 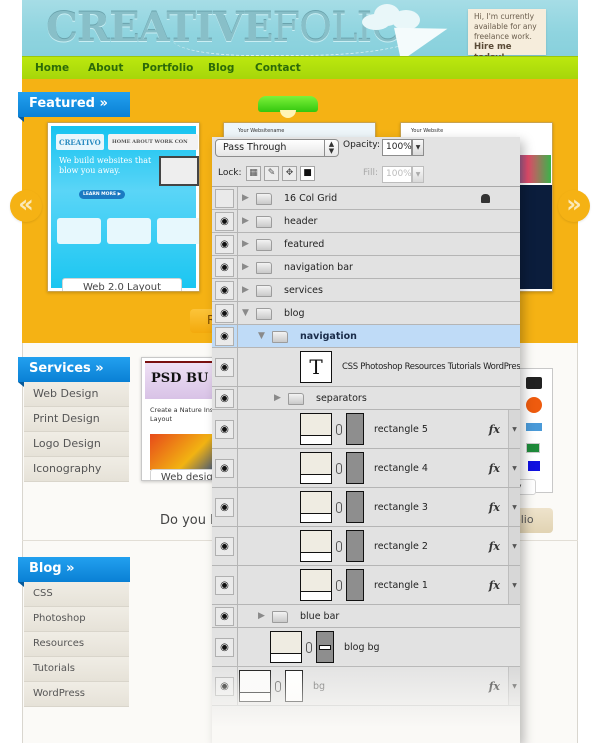 I want to click on lock-position-icon: ✥, so click(x=289, y=173).